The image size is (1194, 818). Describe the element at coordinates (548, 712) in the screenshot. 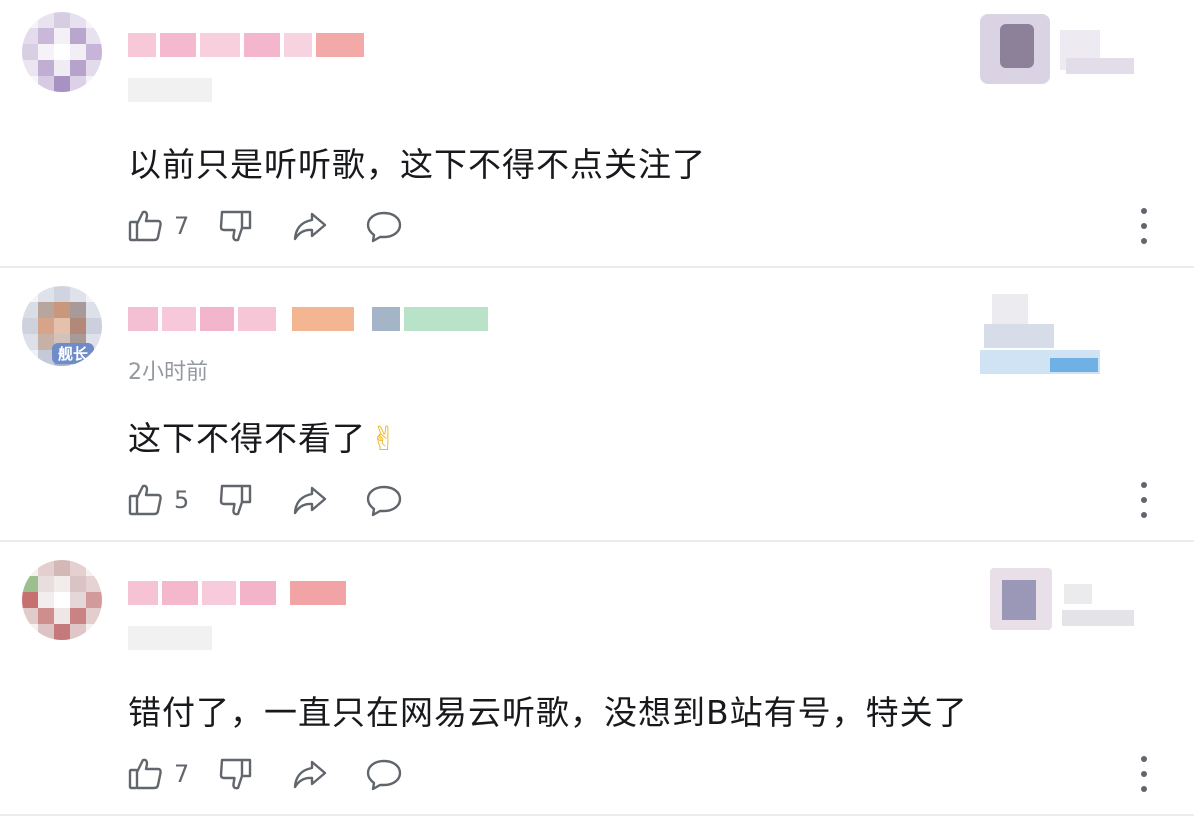

I see `comment-text: 错付了，一直只在网易云听歌，没想到B站有号，特关了` at that location.